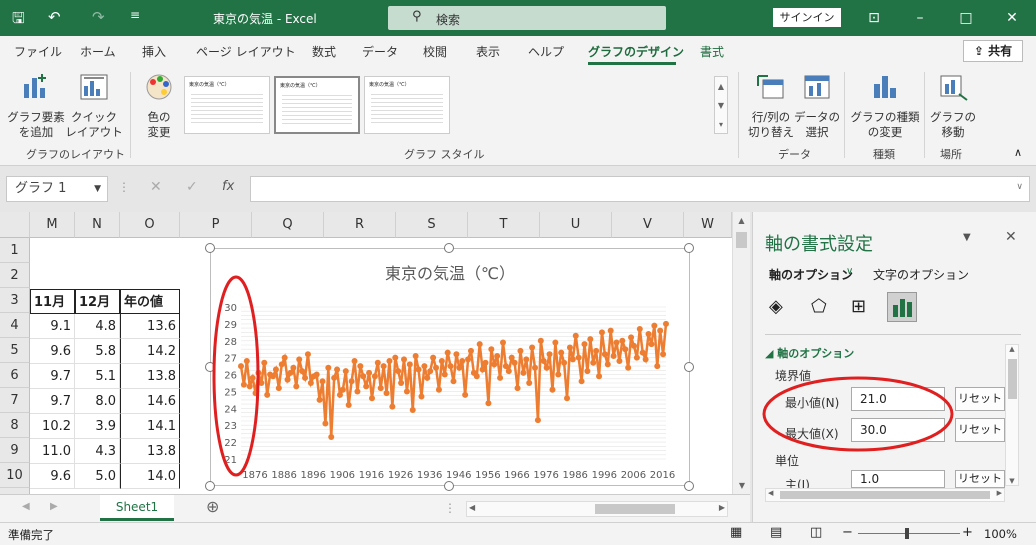 The height and width of the screenshot is (545, 1036). I want to click on share-button: ⇪ 共有, so click(993, 51).